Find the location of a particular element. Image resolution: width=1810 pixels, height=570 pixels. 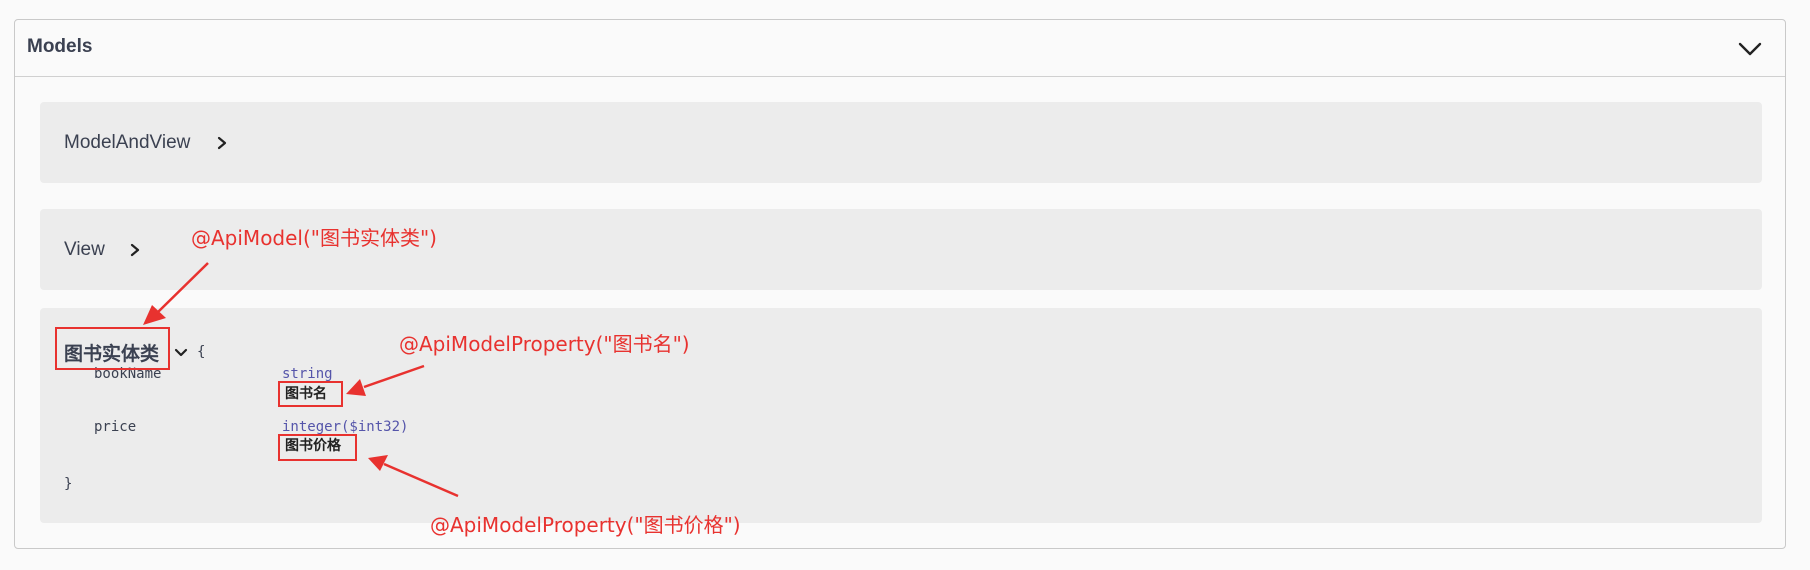

models-title: Models is located at coordinates (60, 46).